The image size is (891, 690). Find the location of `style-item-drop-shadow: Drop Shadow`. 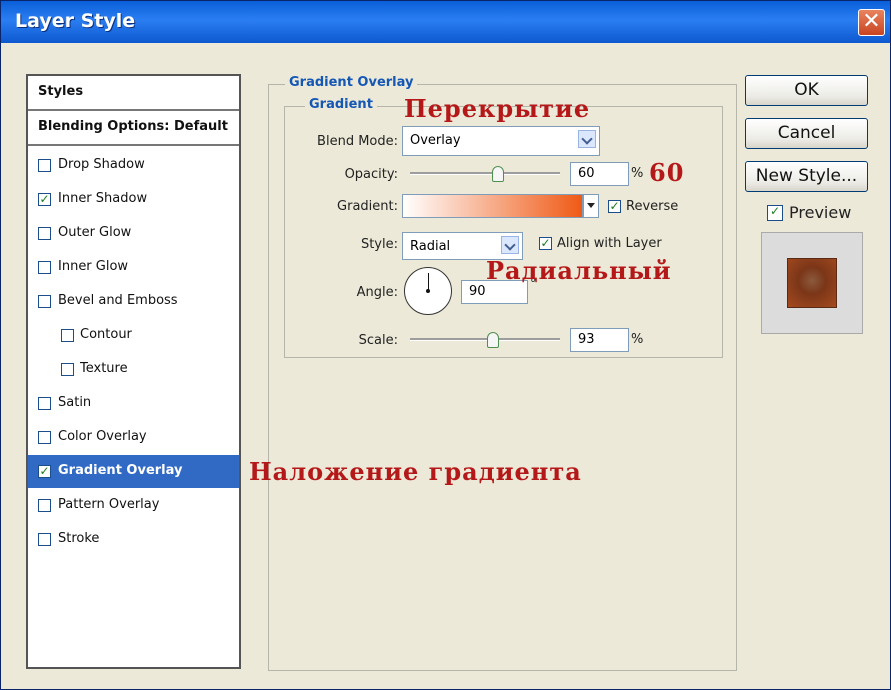

style-item-drop-shadow: Drop Shadow is located at coordinates (133, 165).